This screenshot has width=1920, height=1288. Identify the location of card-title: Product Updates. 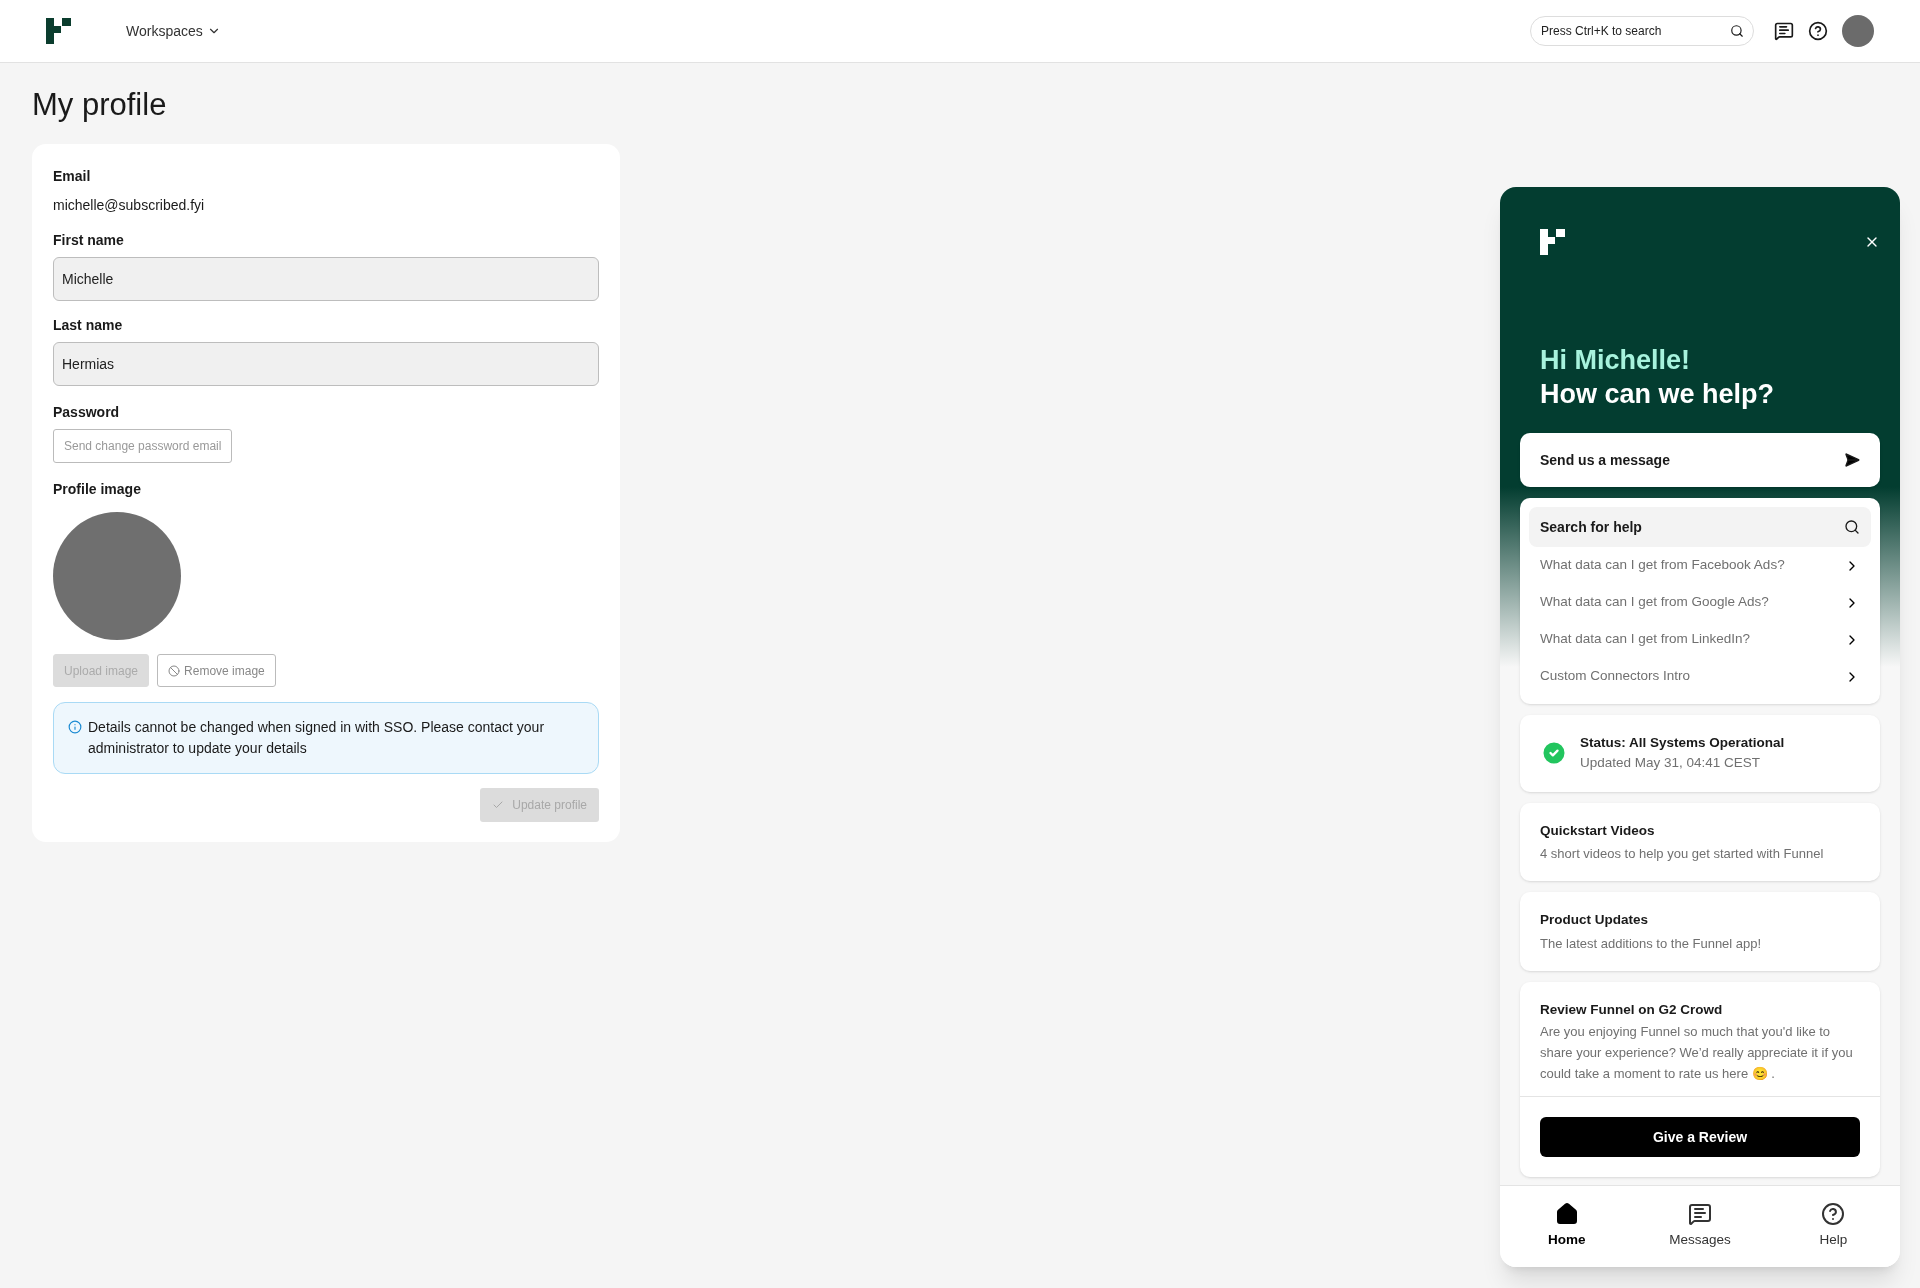
(1594, 920).